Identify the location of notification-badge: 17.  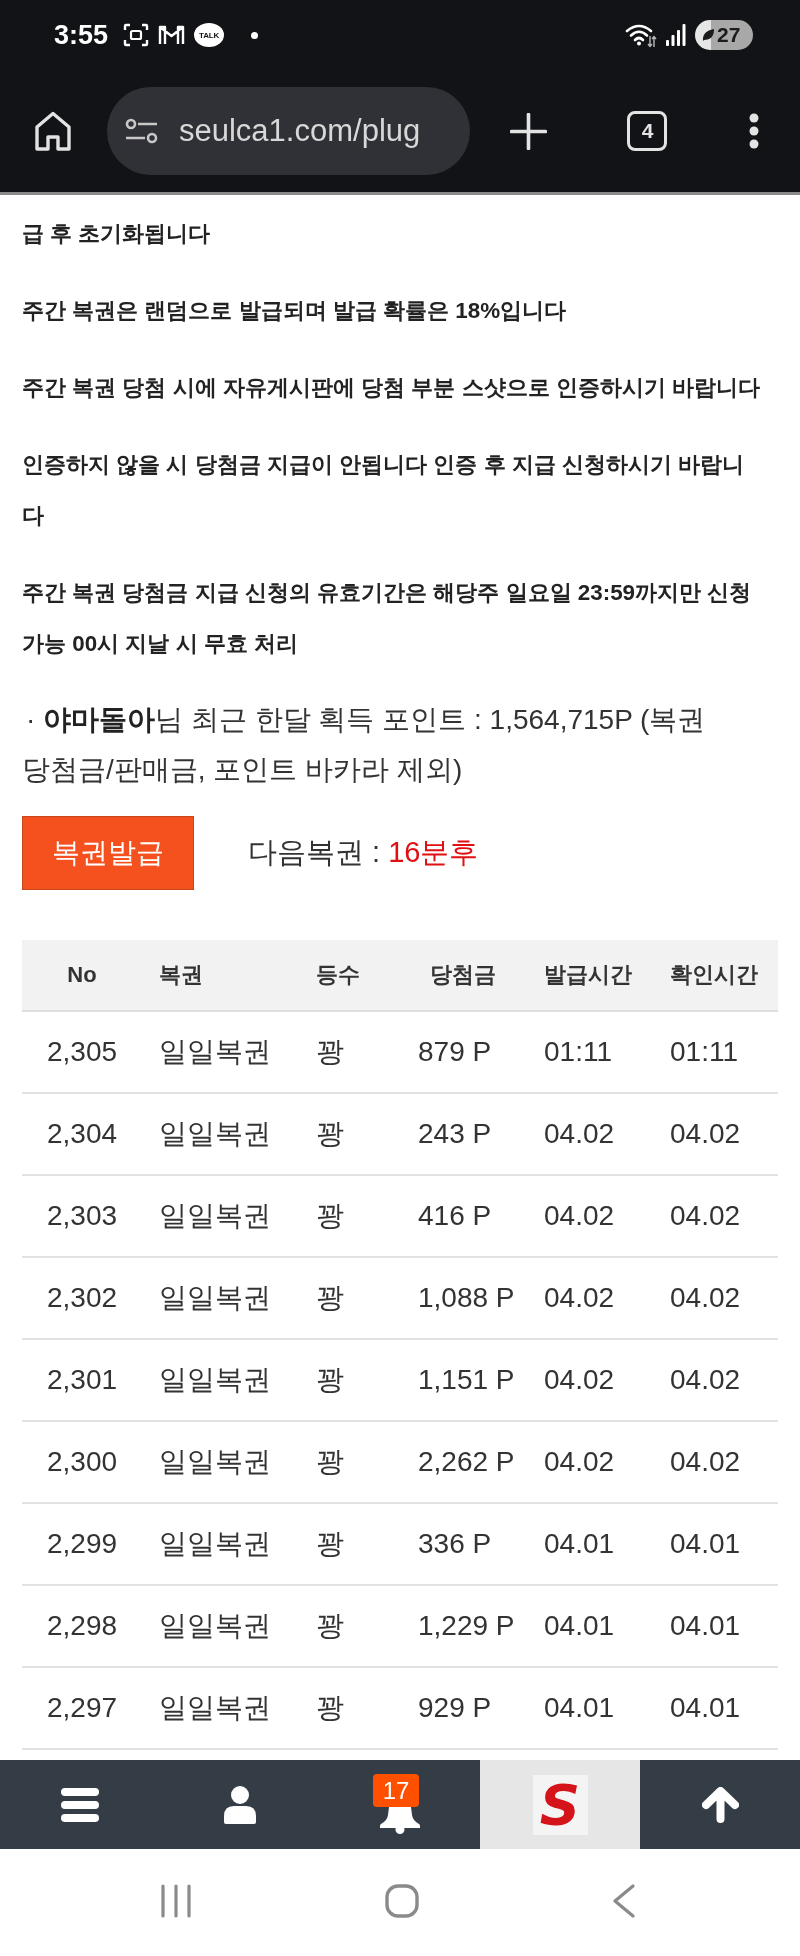
(396, 1790).